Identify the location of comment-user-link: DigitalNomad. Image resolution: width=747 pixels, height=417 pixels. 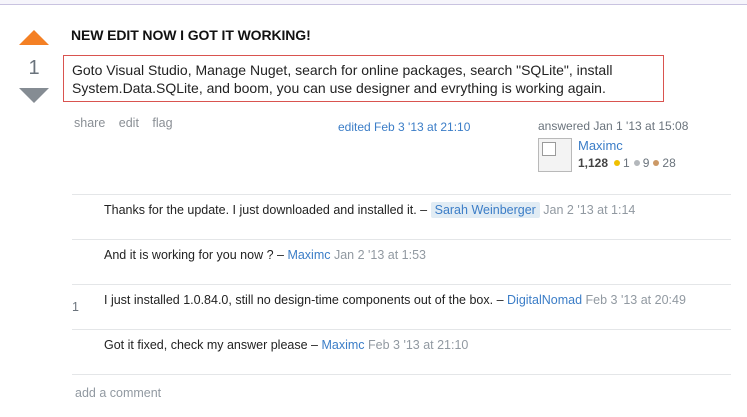
(544, 300).